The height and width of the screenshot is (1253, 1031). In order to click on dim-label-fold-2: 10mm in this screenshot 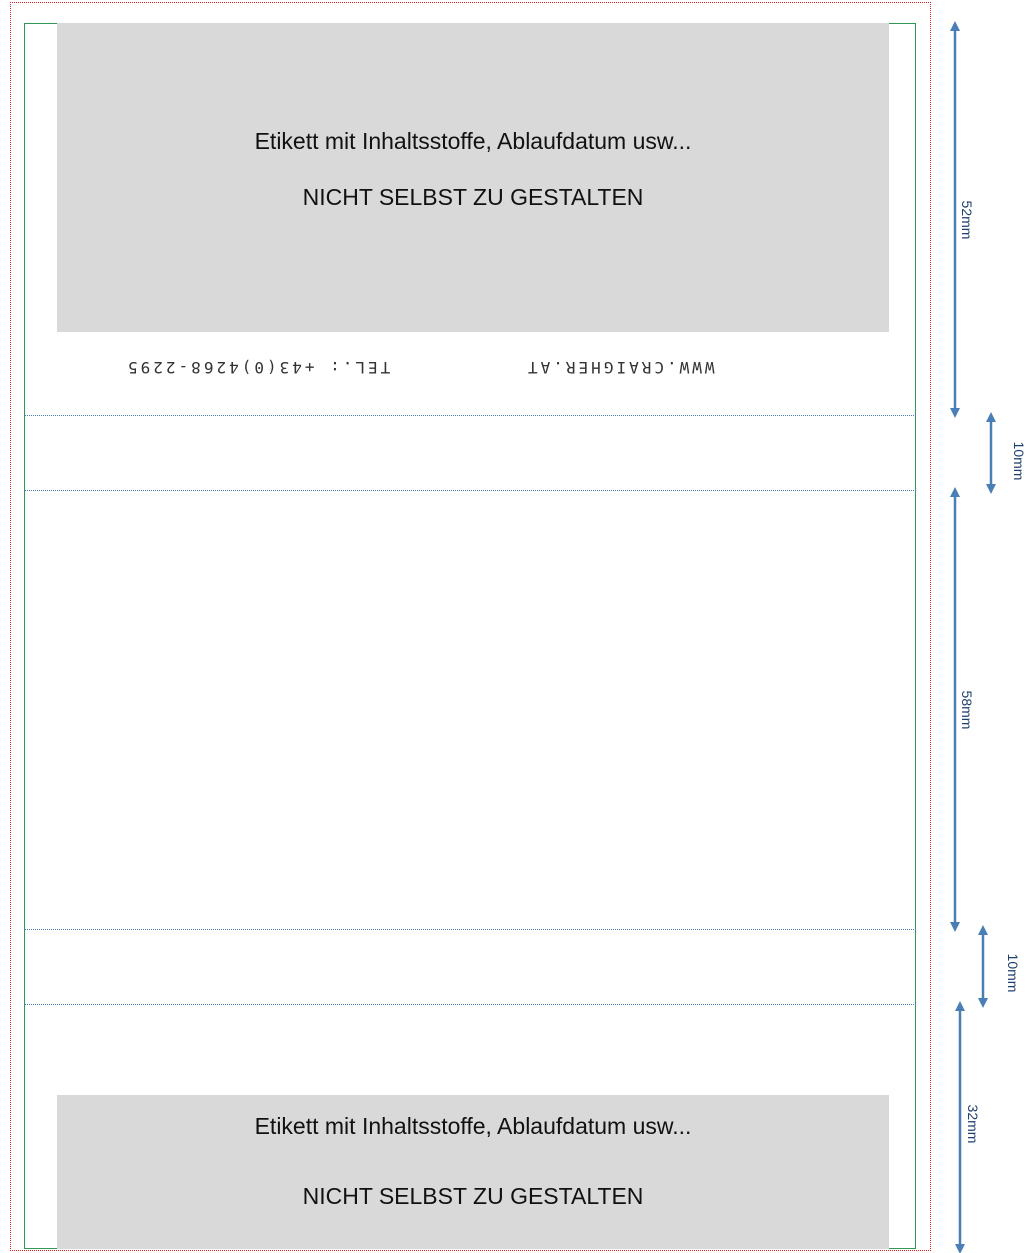, I will do `click(1013, 973)`.